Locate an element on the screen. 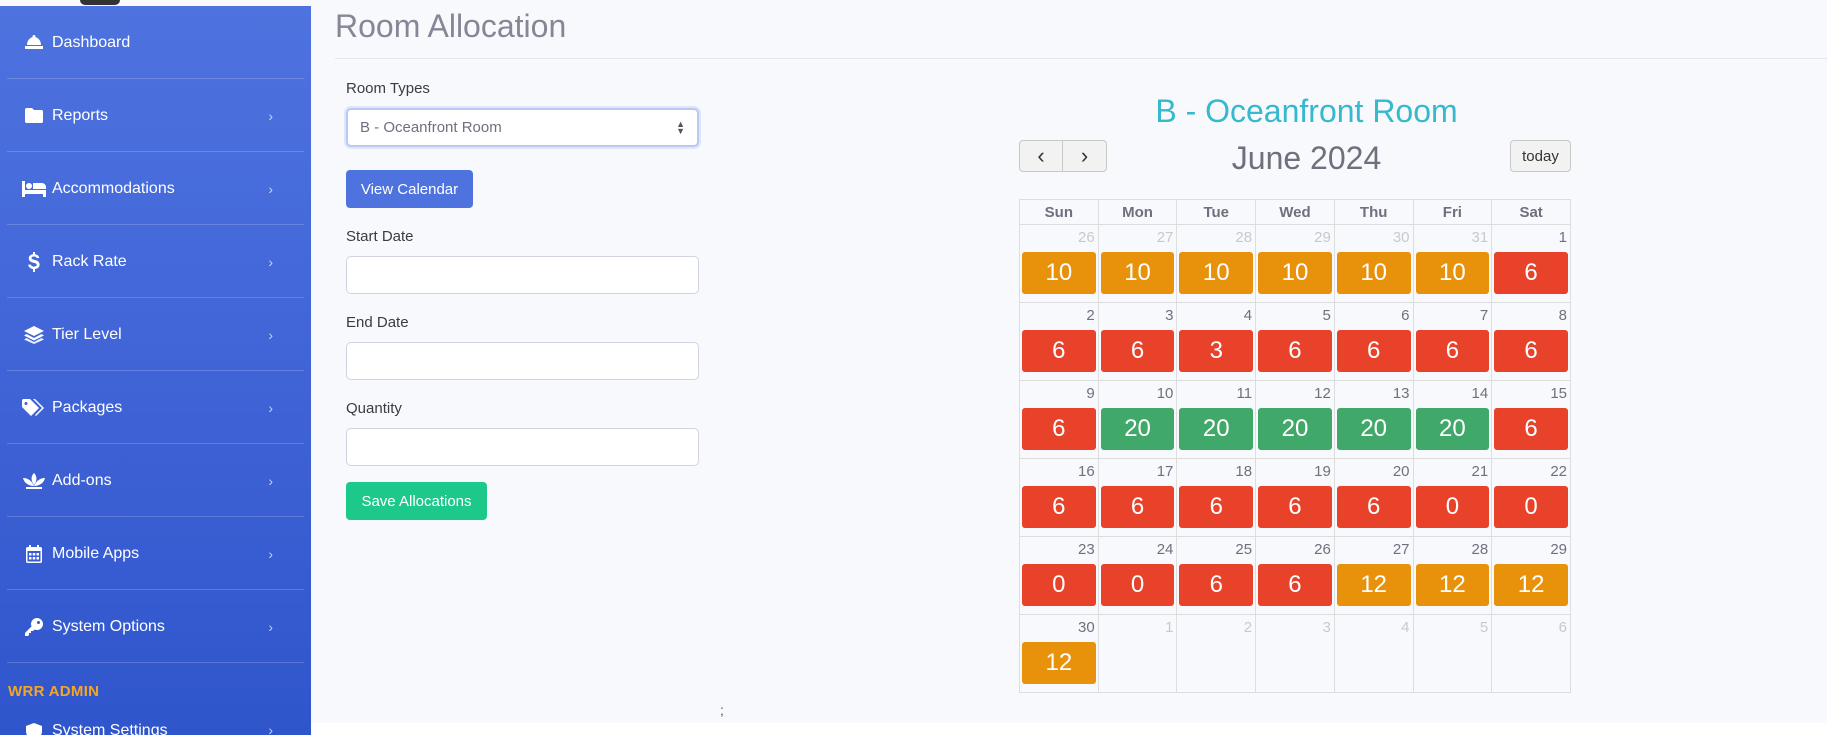  sidebar-item-system-settings: System Settings › is located at coordinates (155, 722).